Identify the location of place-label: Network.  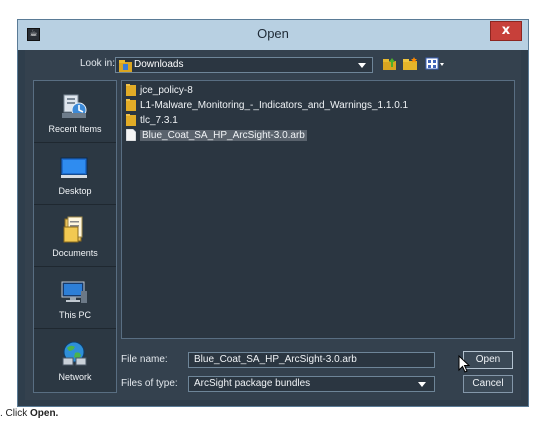
(75, 377).